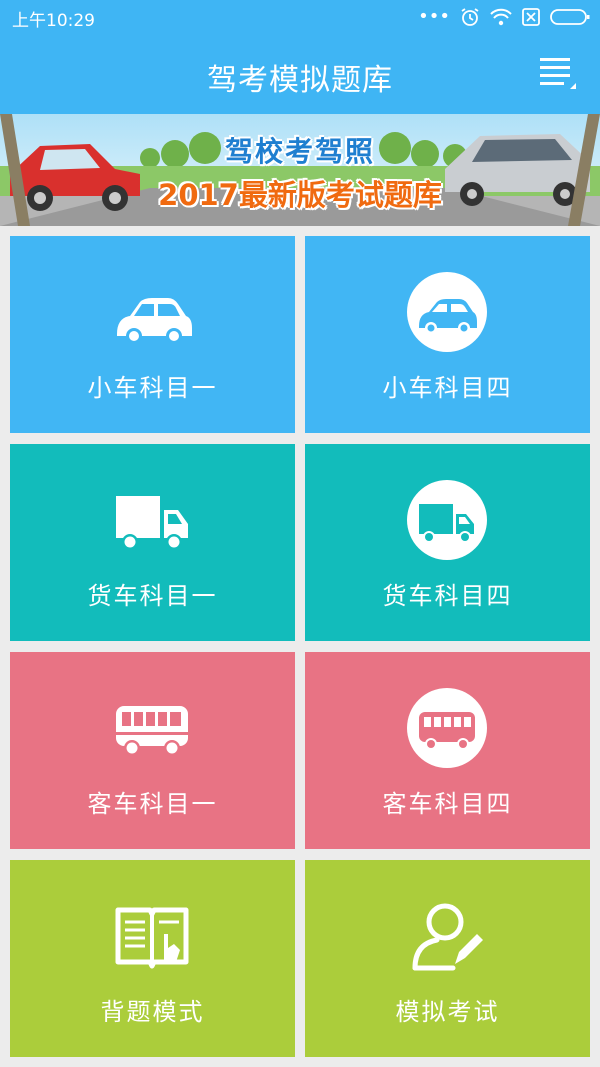  I want to click on user-edit-icon, so click(447, 937).